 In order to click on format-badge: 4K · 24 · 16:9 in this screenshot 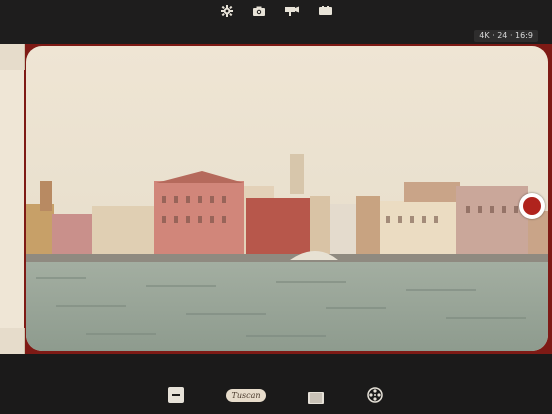, I will do `click(506, 36)`.